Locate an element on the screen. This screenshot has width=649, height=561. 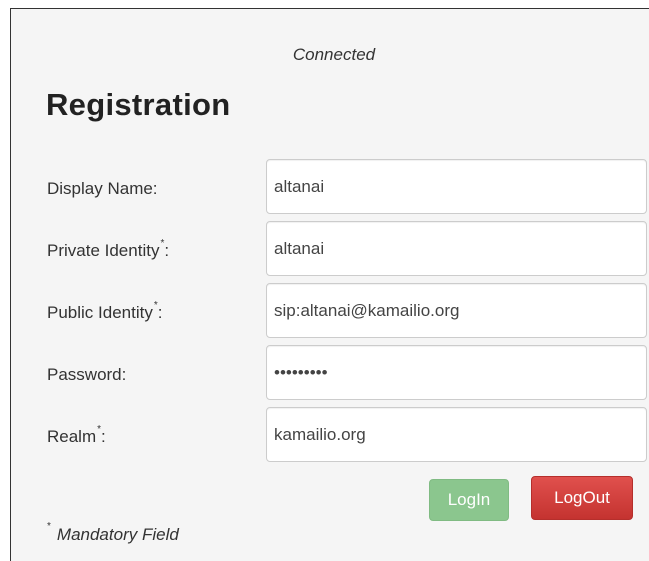
display-name-label: Display Name: is located at coordinates (102, 188).